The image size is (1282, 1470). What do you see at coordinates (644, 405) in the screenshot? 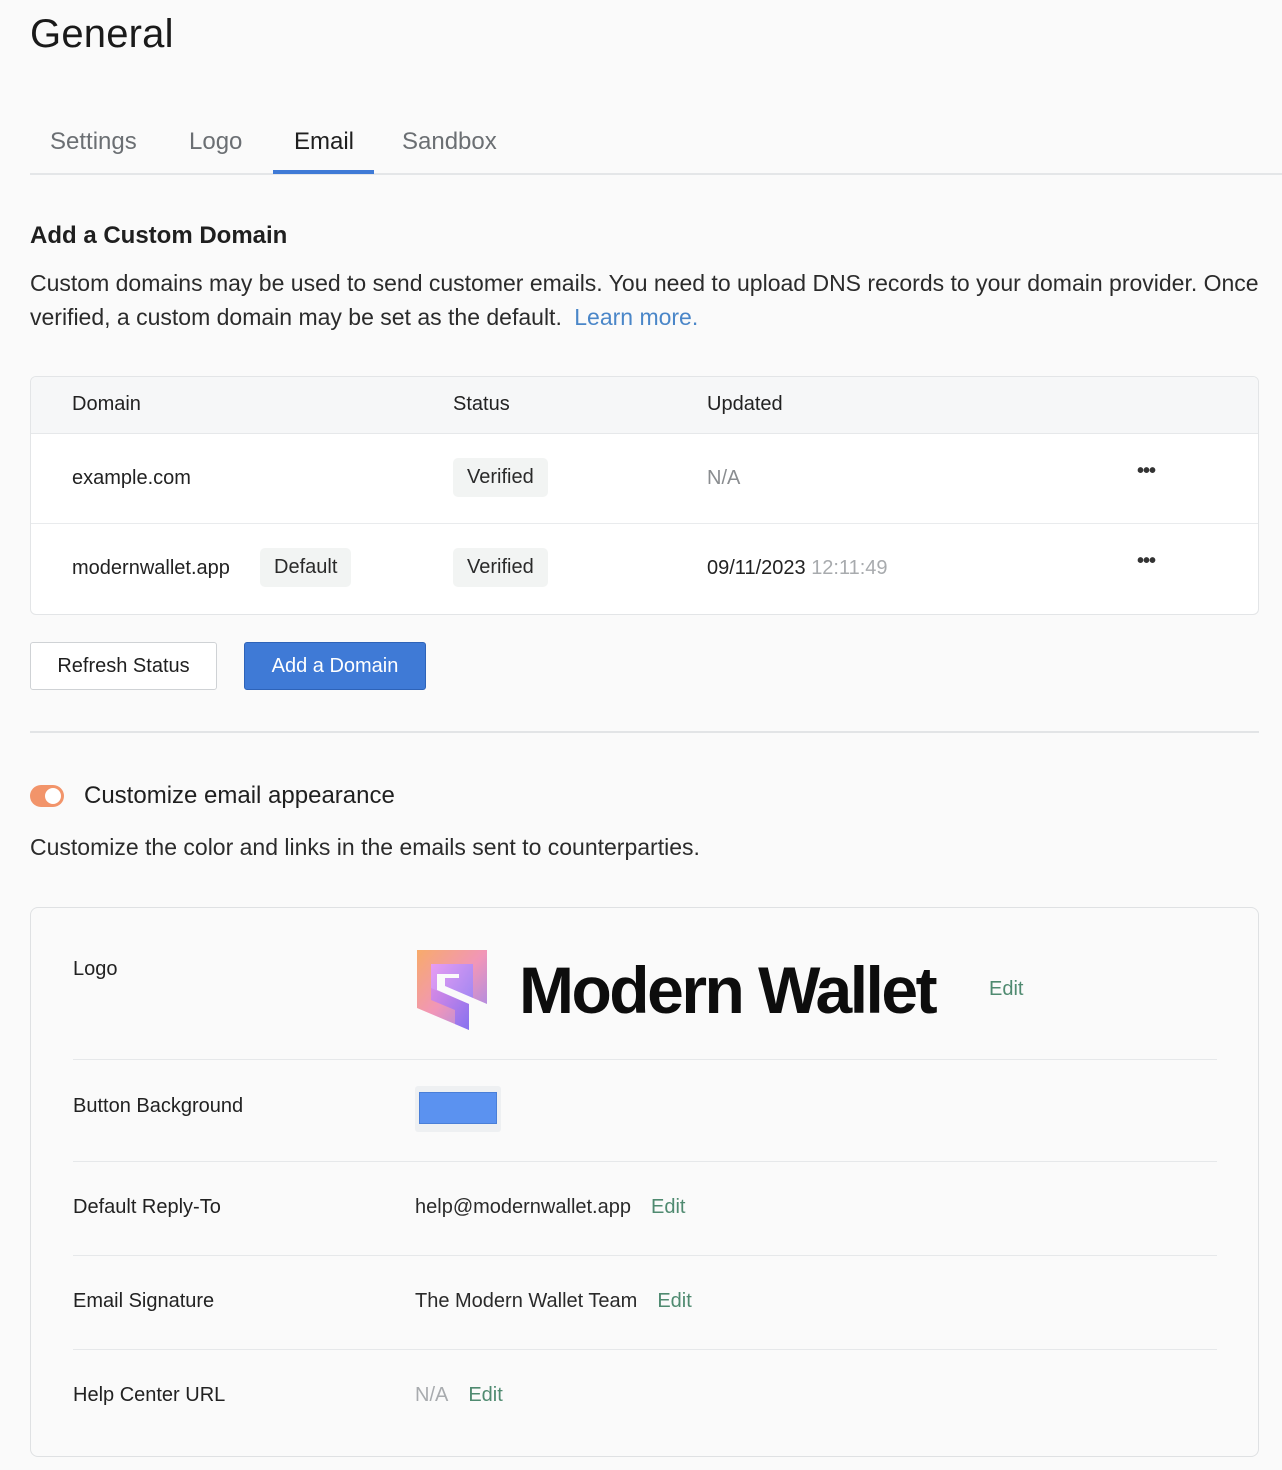
I see `table-header: Domain Status Updated` at bounding box center [644, 405].